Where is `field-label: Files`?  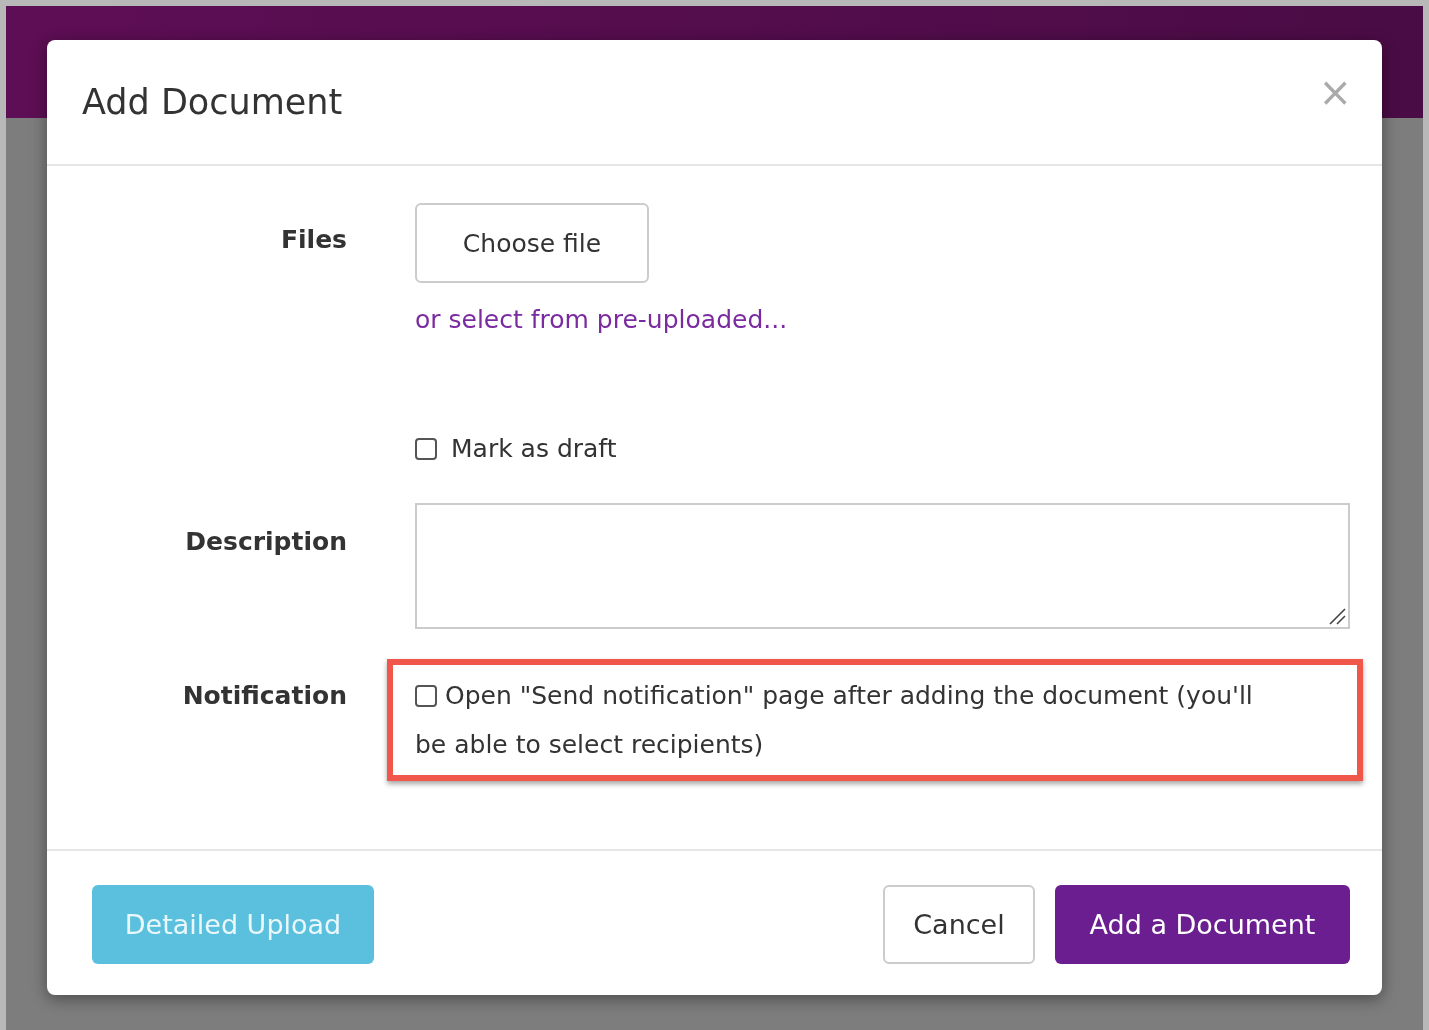
field-label: Files is located at coordinates (313, 239).